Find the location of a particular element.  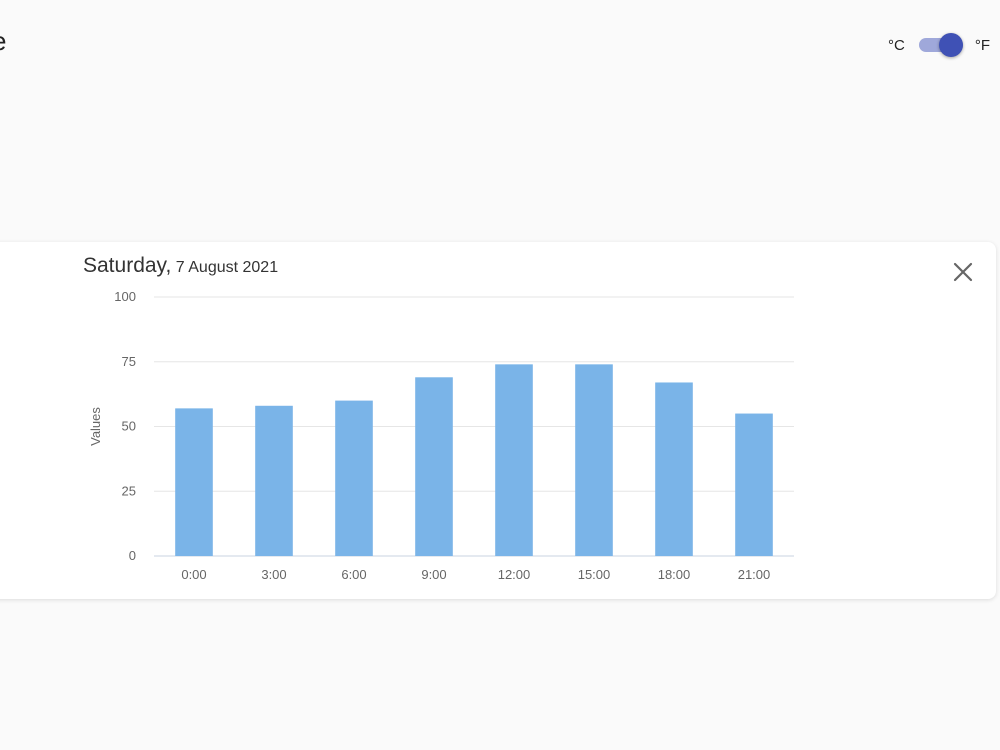

switch-thumb is located at coordinates (950, 45).